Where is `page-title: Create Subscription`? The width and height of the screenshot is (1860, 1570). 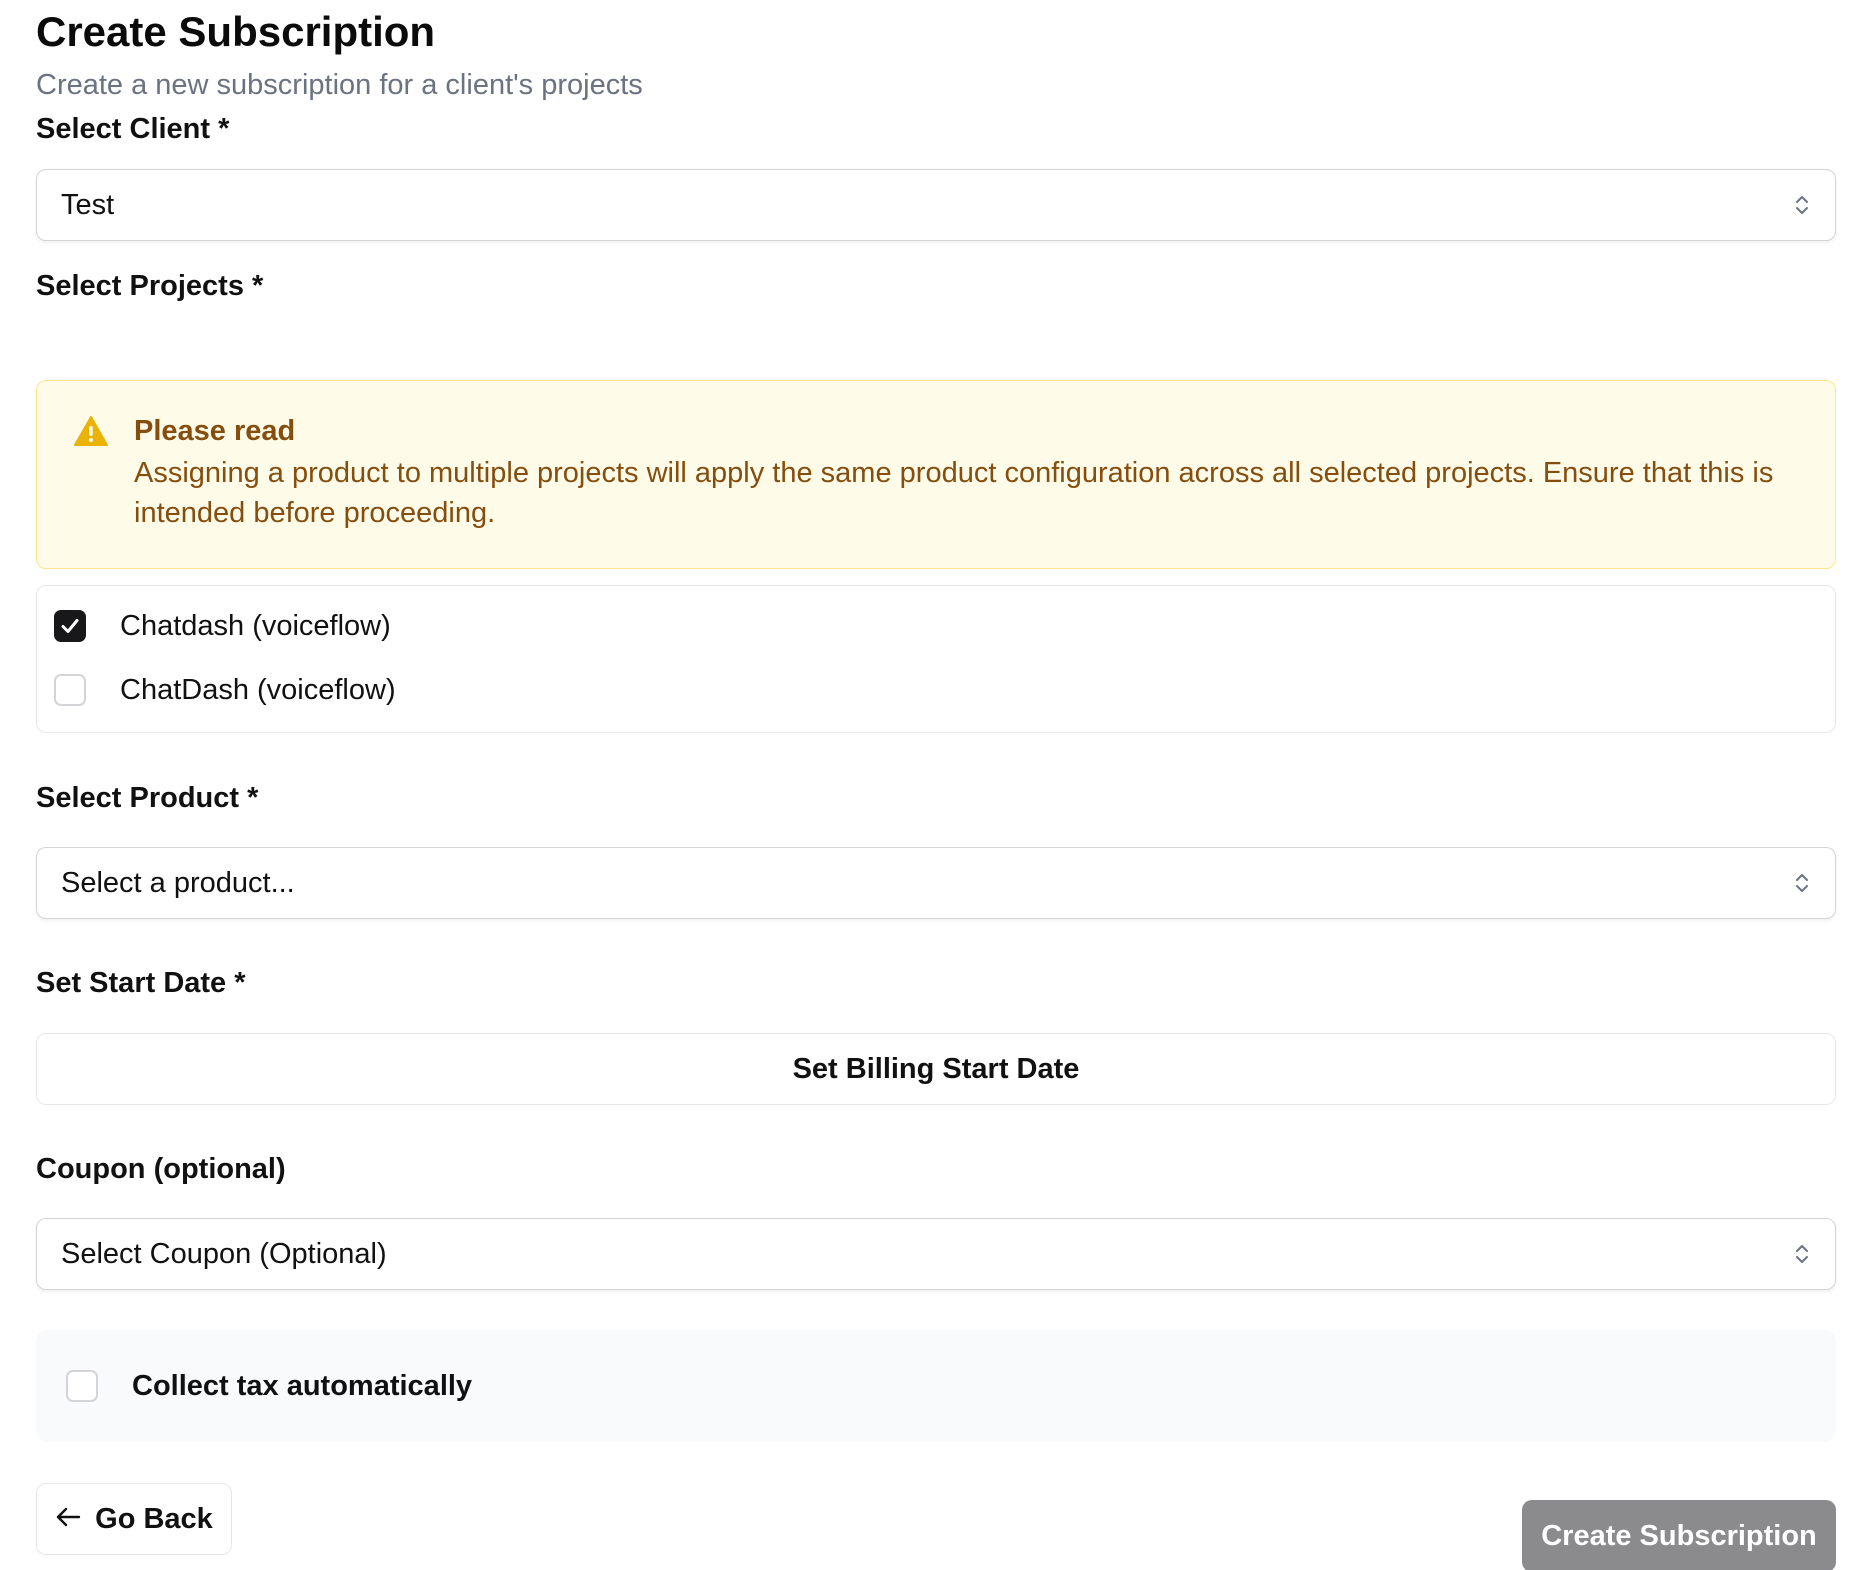
page-title: Create Subscription is located at coordinates (236, 31).